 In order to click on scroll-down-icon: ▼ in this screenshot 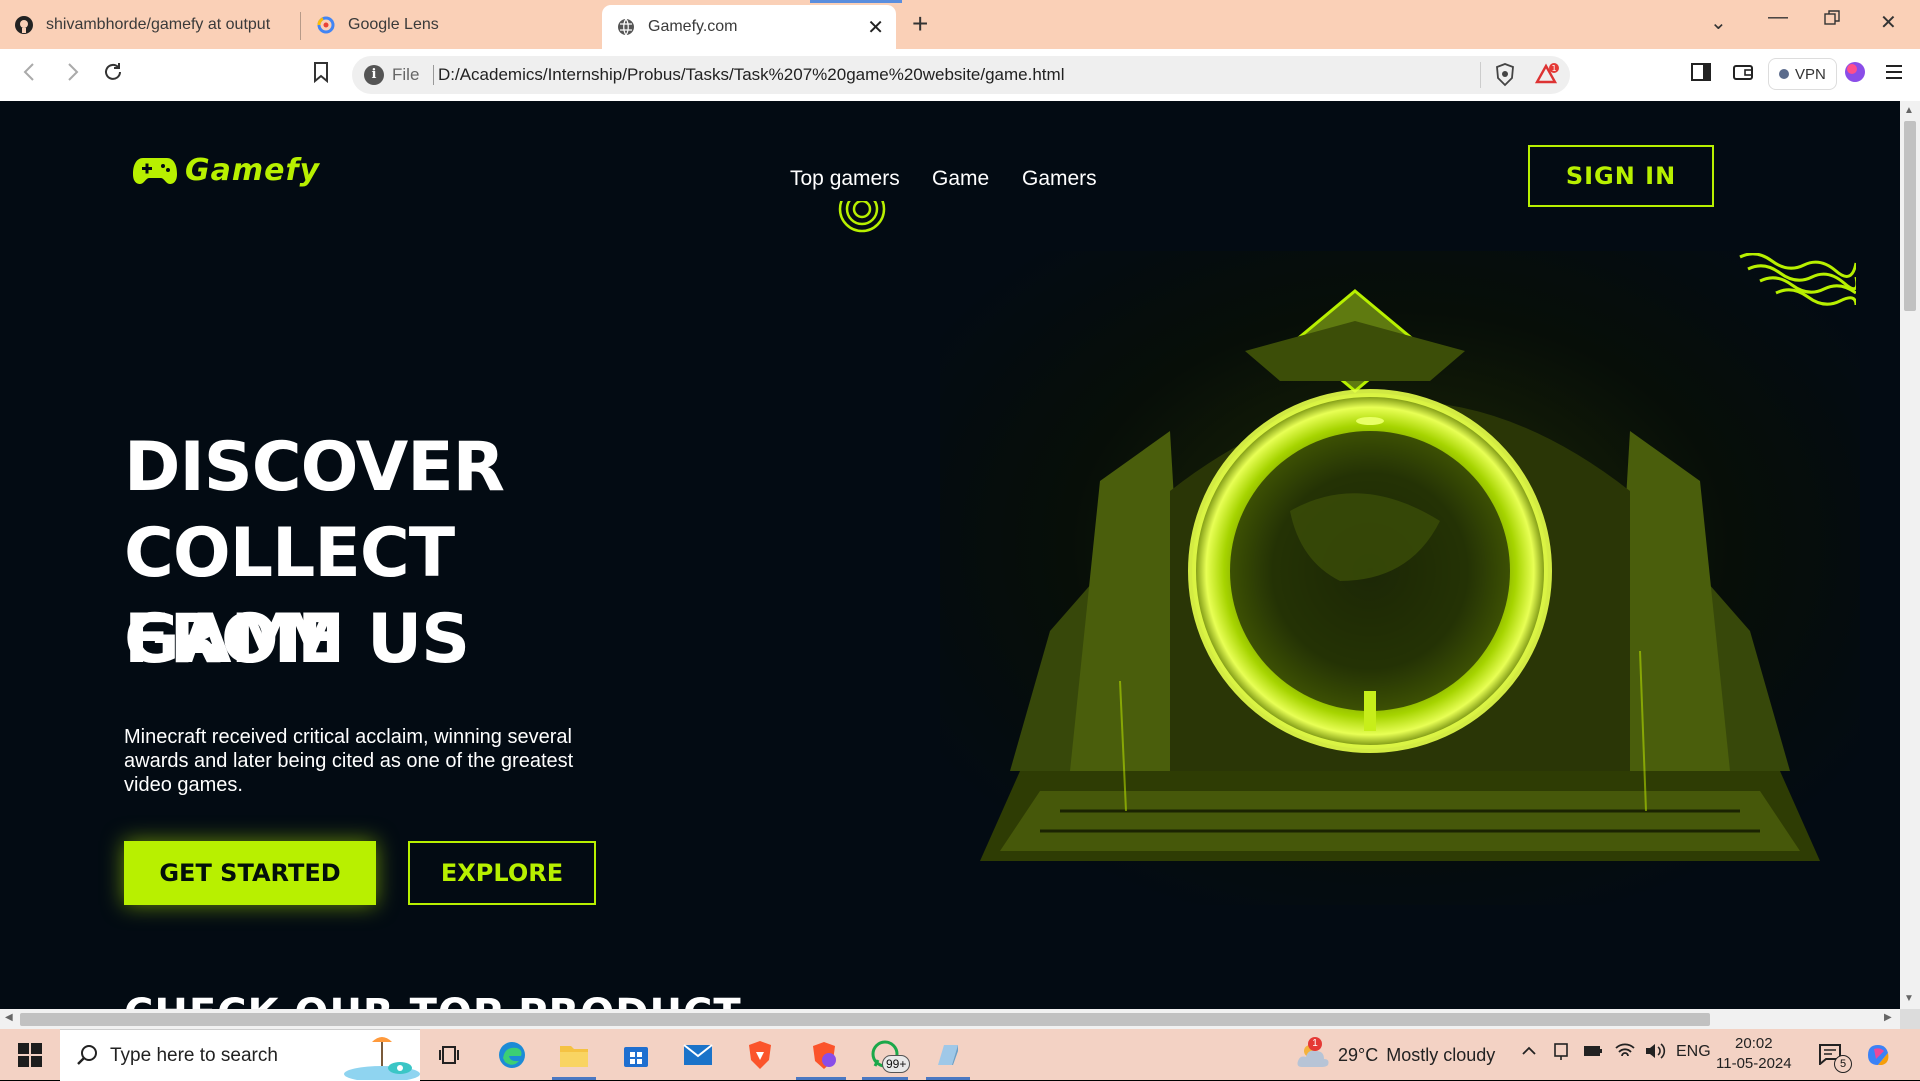, I will do `click(1909, 998)`.